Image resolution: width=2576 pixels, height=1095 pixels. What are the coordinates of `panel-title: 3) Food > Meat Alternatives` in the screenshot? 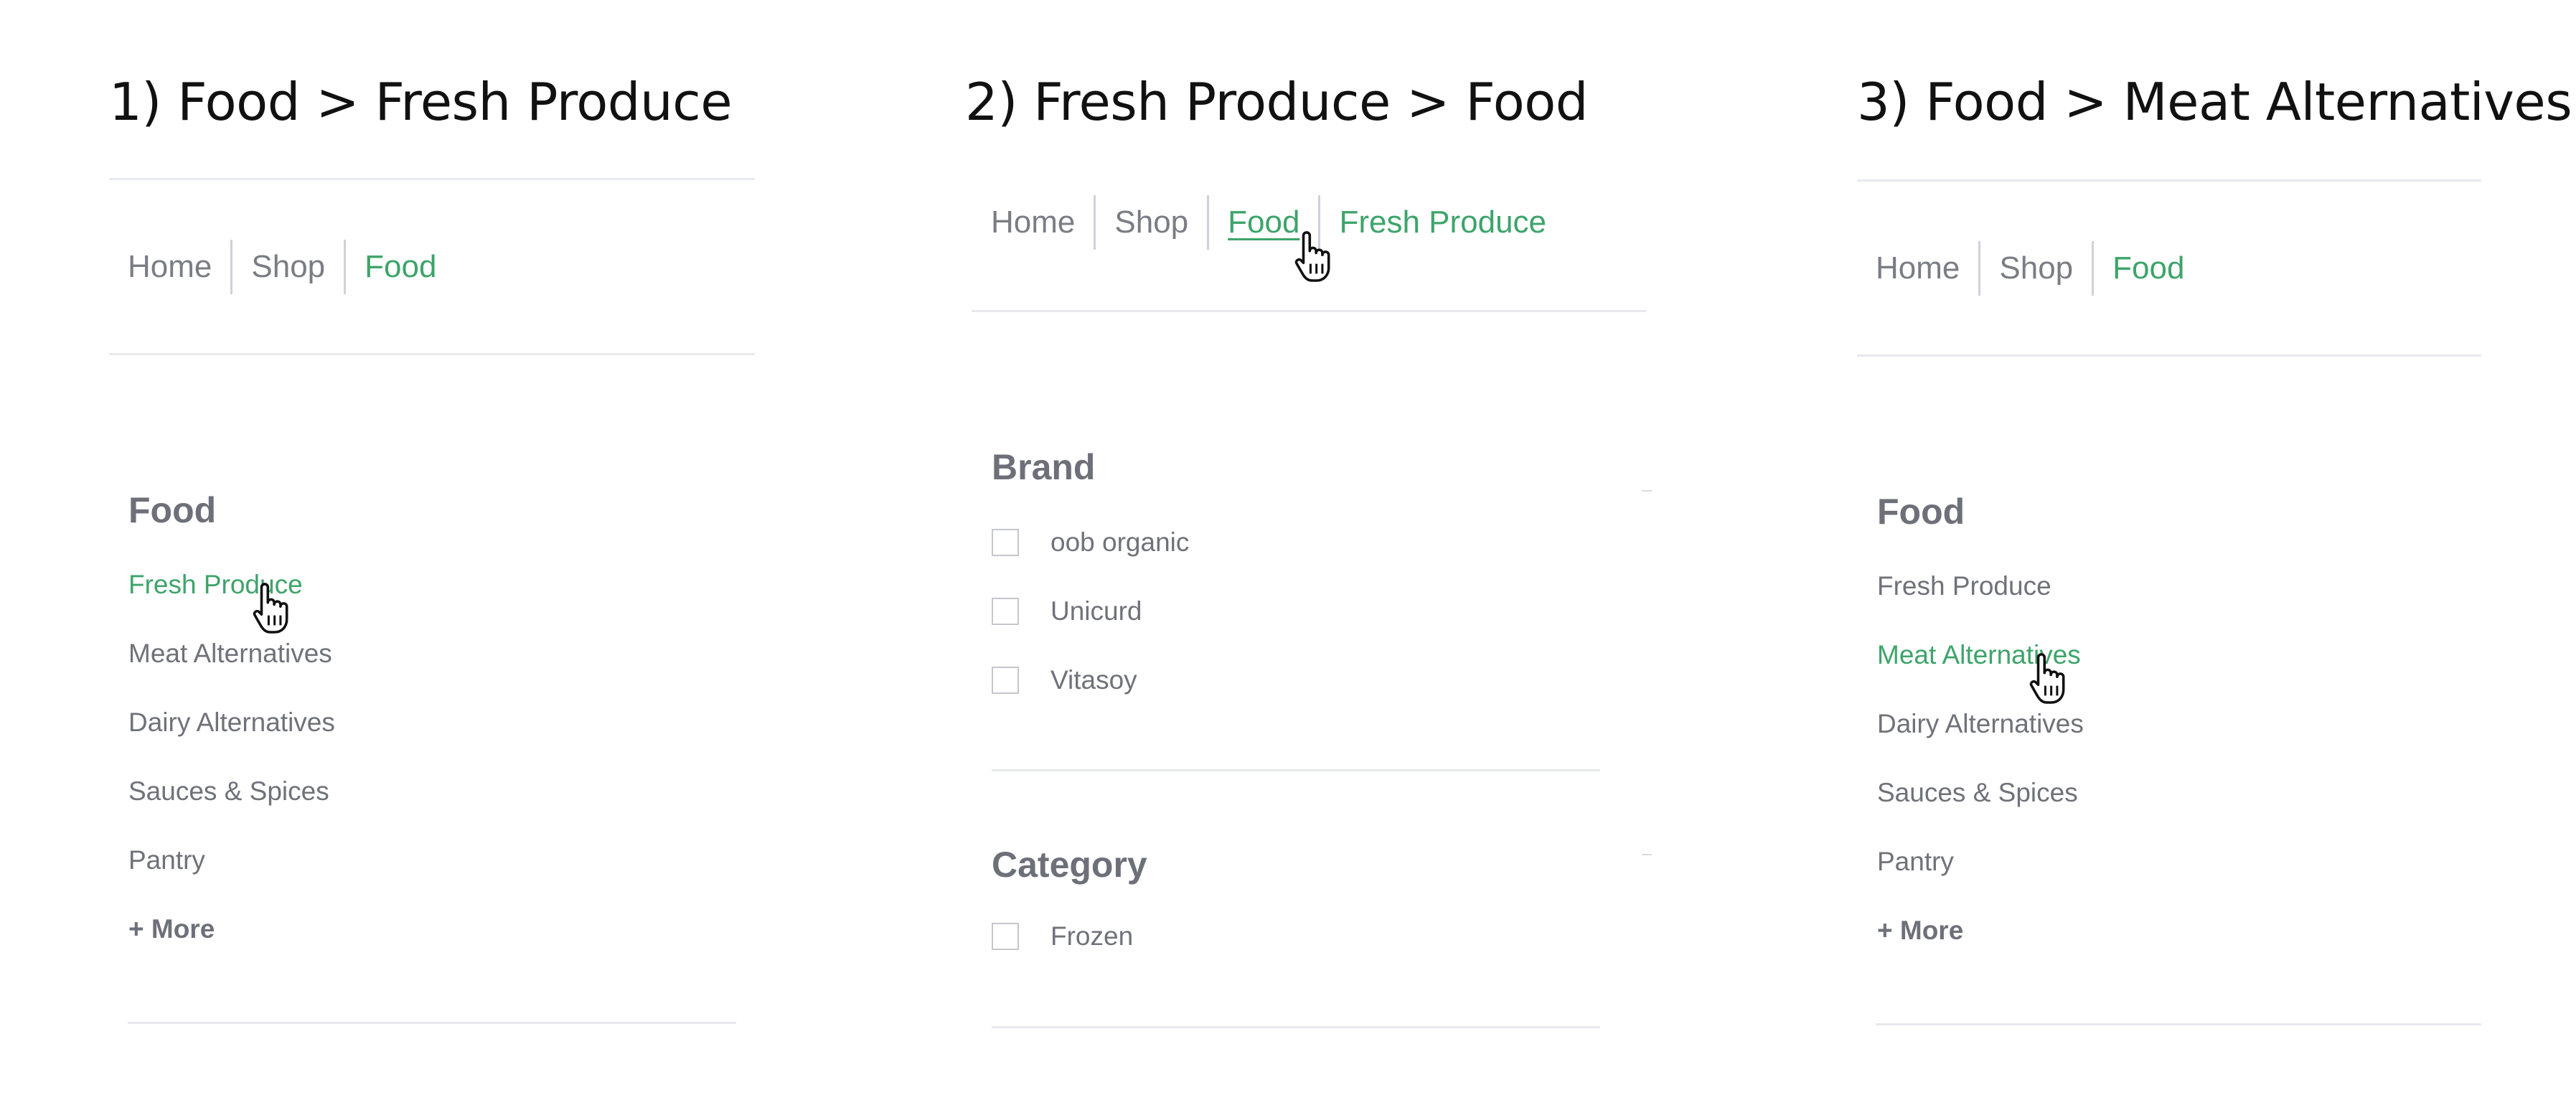 It's located at (2214, 102).